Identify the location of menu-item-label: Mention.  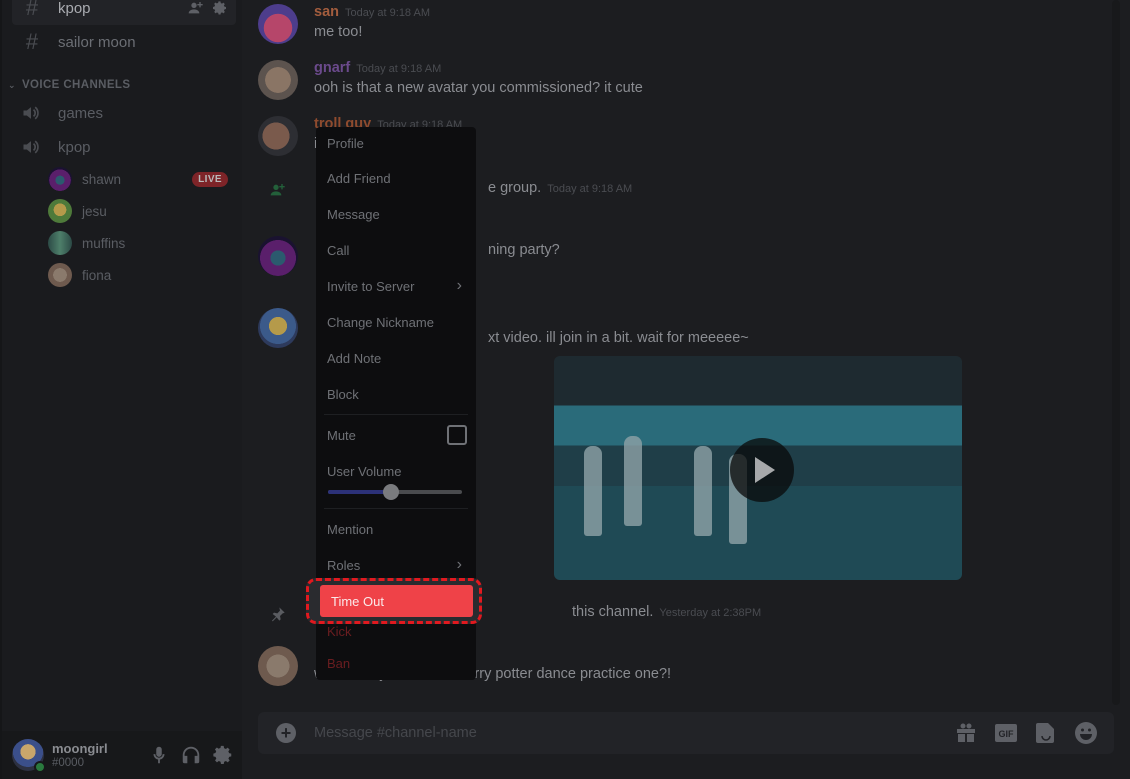
(350, 529).